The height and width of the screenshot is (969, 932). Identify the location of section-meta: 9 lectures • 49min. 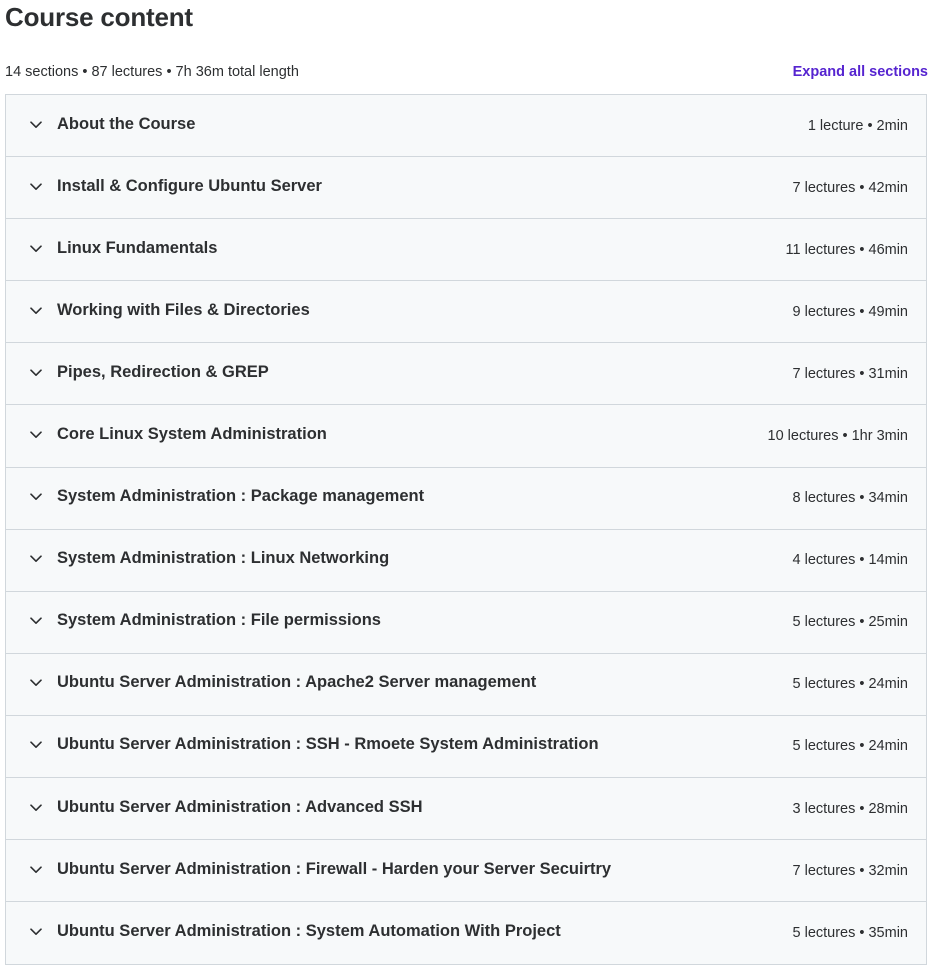
(850, 311).